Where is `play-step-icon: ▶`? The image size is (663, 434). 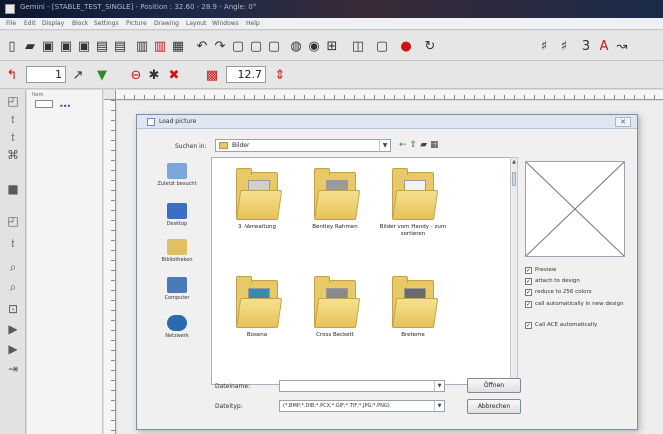 play-step-icon: ▶ is located at coordinates (13, 349).